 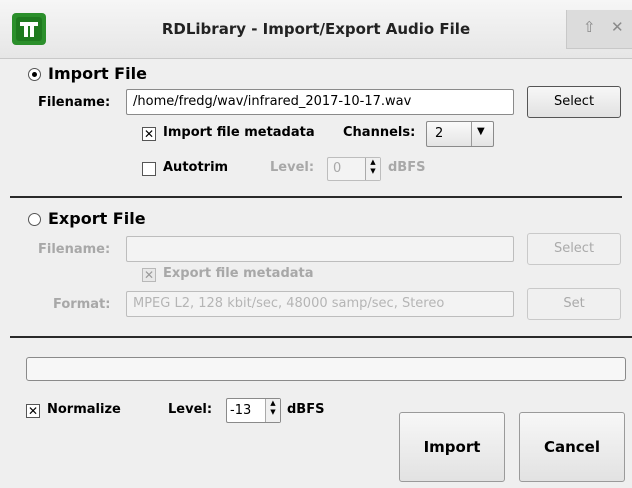 What do you see at coordinates (34, 219) in the screenshot?
I see `export-radio` at bounding box center [34, 219].